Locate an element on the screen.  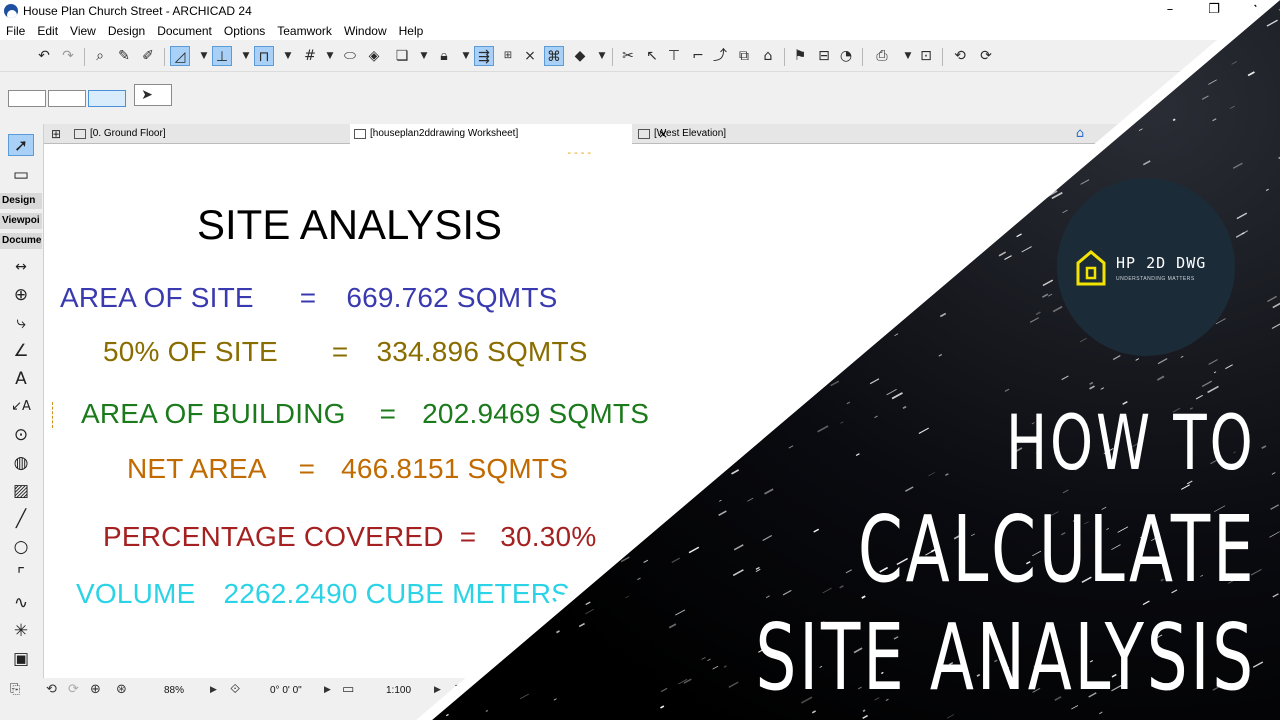
navigator-grid-icon: ⊞ is located at coordinates (56, 134).